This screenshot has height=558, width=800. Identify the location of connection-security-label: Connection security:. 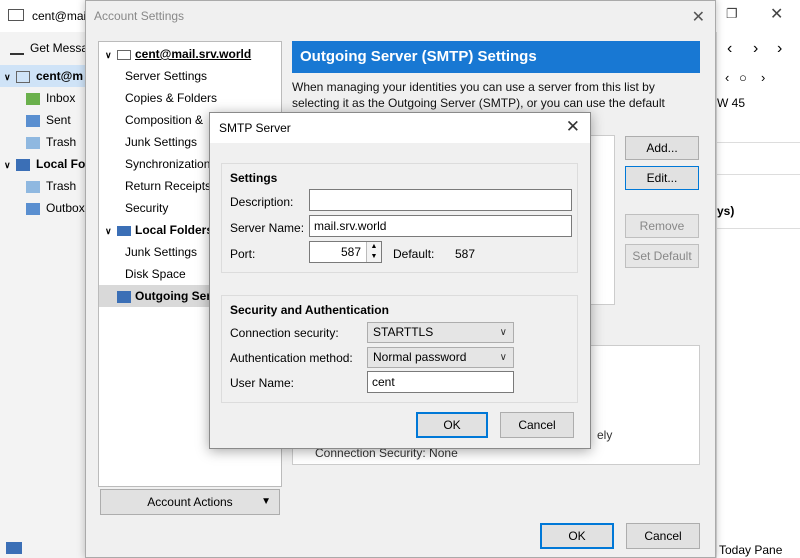
(284, 333).